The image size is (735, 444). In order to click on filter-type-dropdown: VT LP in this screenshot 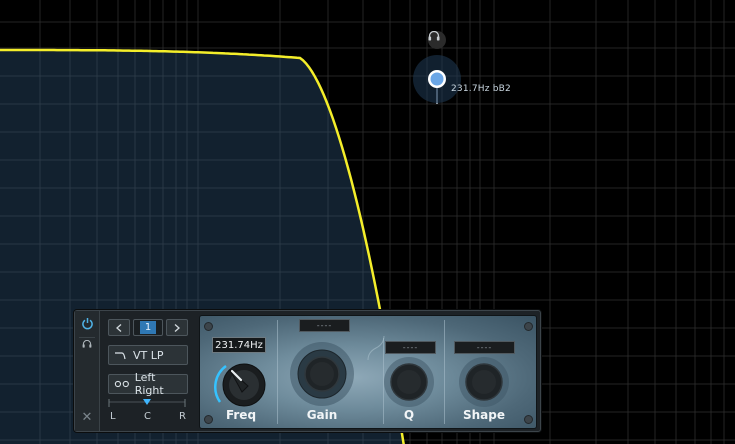, I will do `click(148, 355)`.